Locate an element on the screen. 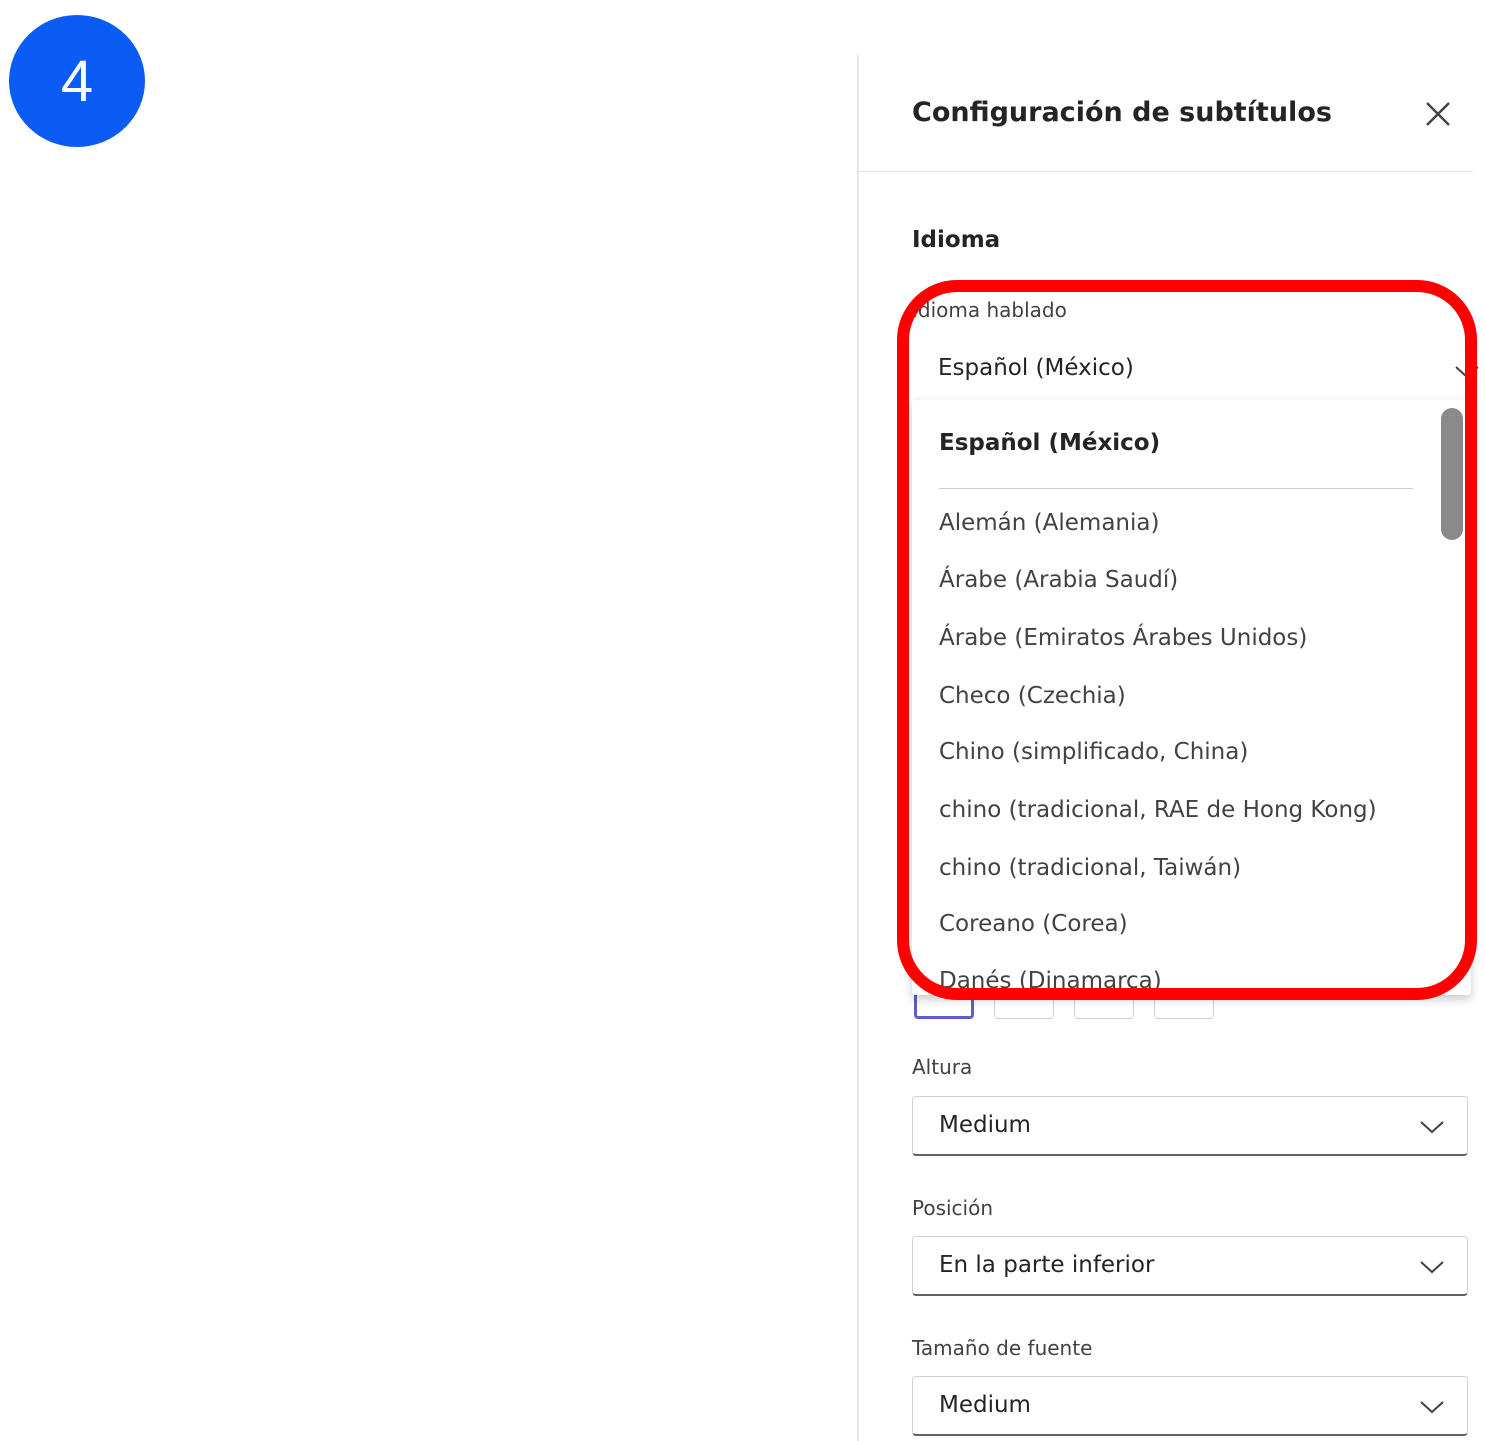  language-option: Chino (simplificado, China) is located at coordinates (1093, 752).